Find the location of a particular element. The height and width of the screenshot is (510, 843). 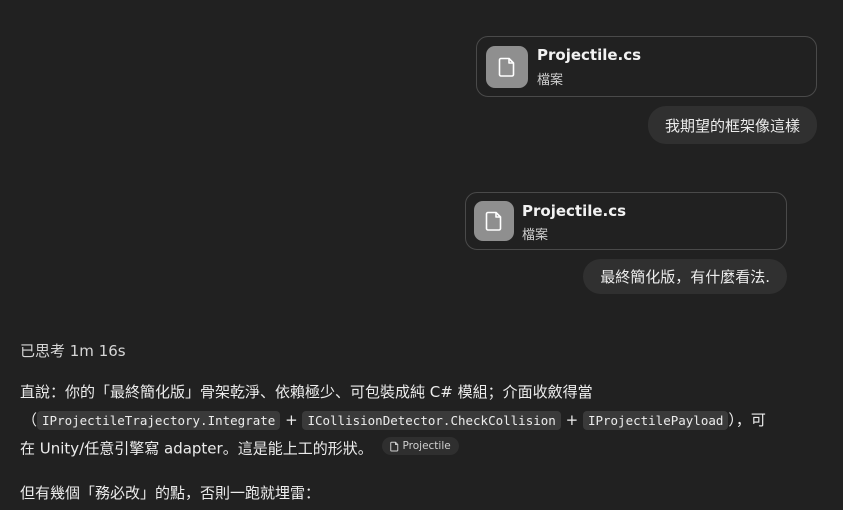

paren-open: （ is located at coordinates (30, 420).